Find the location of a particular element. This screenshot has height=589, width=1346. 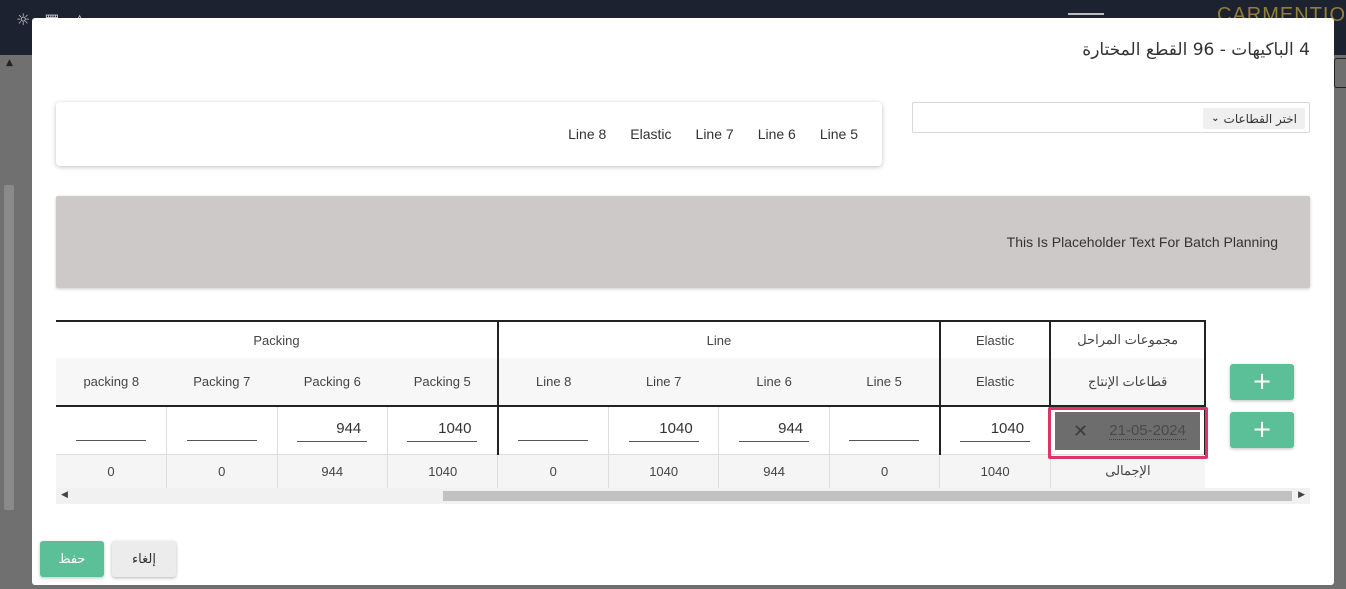

date-field: ✕ 21-05-2024 is located at coordinates (1127, 431).